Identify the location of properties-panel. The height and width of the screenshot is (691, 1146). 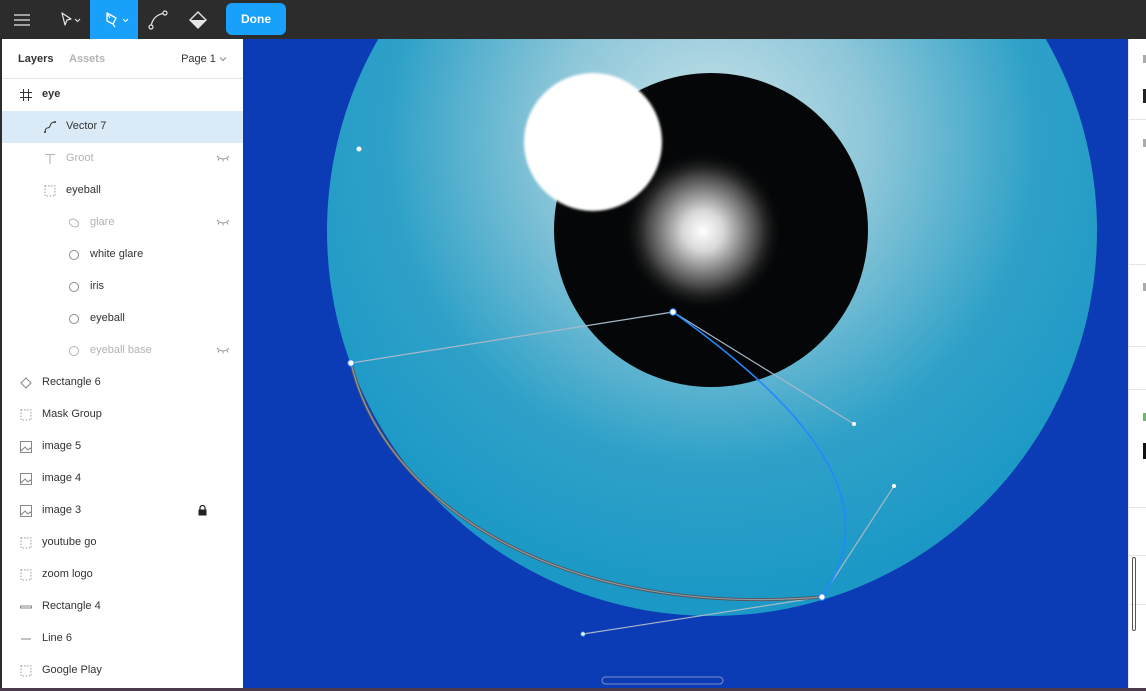
(1137, 363).